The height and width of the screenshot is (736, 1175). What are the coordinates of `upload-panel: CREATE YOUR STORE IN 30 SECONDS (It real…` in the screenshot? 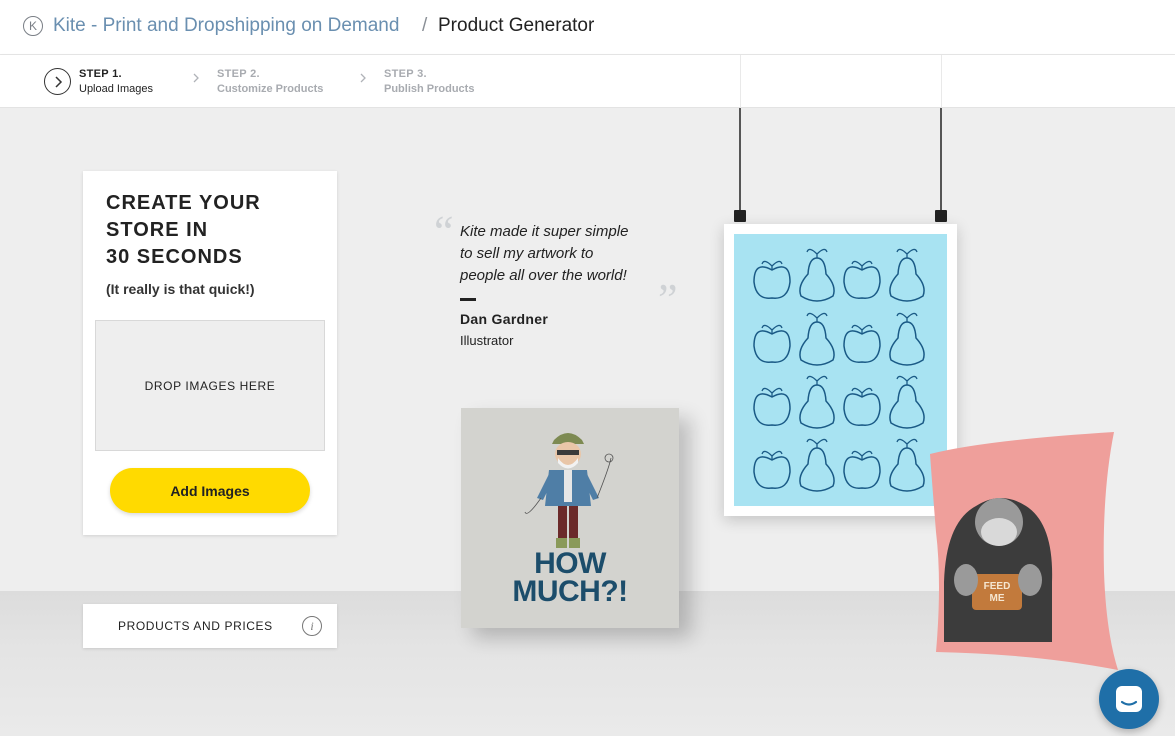 It's located at (210, 353).